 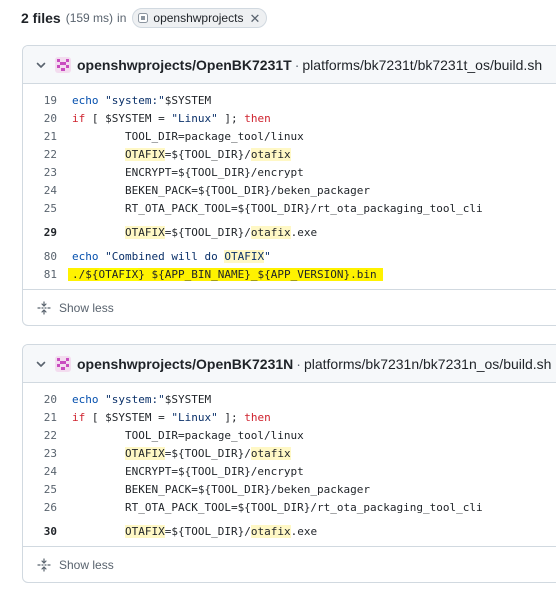 I want to click on close-icon: ✕, so click(x=254, y=18).